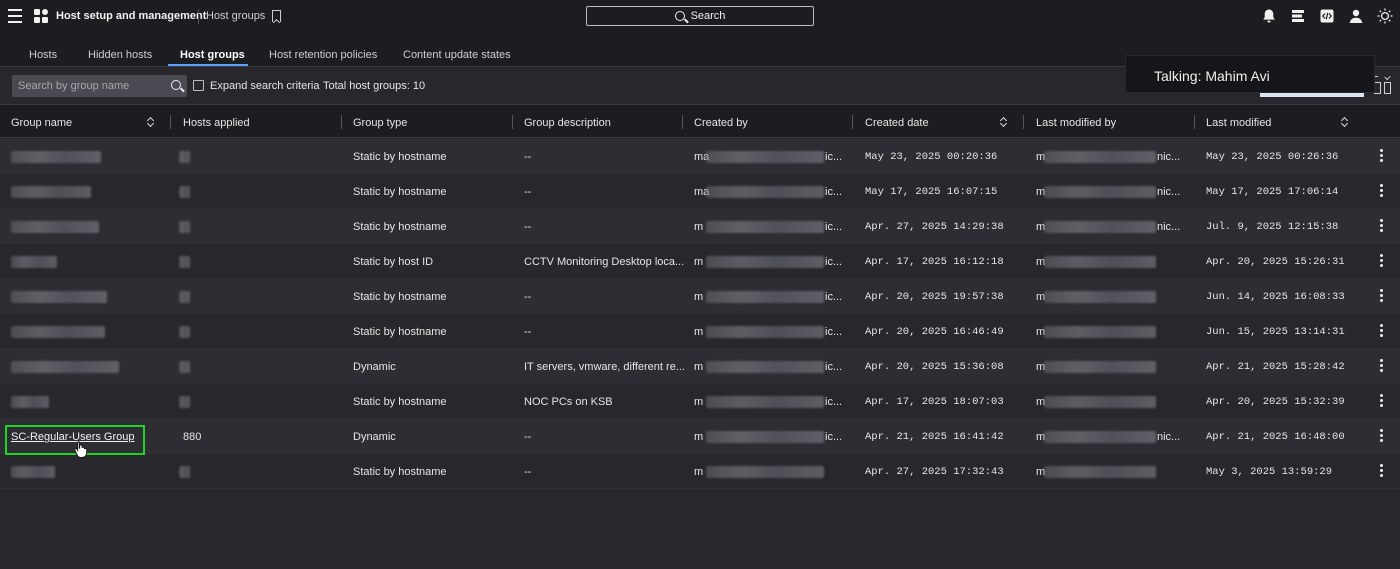 The height and width of the screenshot is (569, 1400). I want to click on column-header-last-modified-by: Last modified by, so click(1076, 123).